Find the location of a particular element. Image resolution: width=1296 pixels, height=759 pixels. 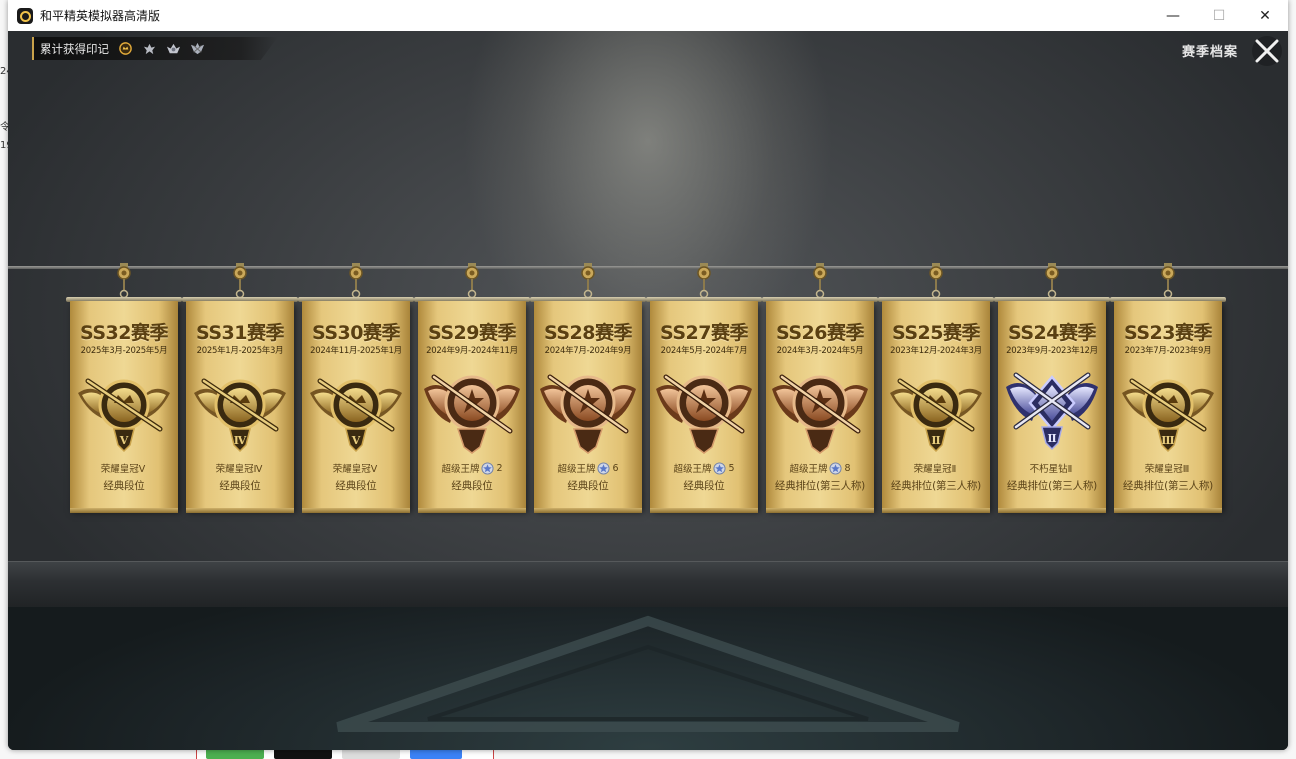

rank-name: 超级王牌 2 is located at coordinates (472, 468).